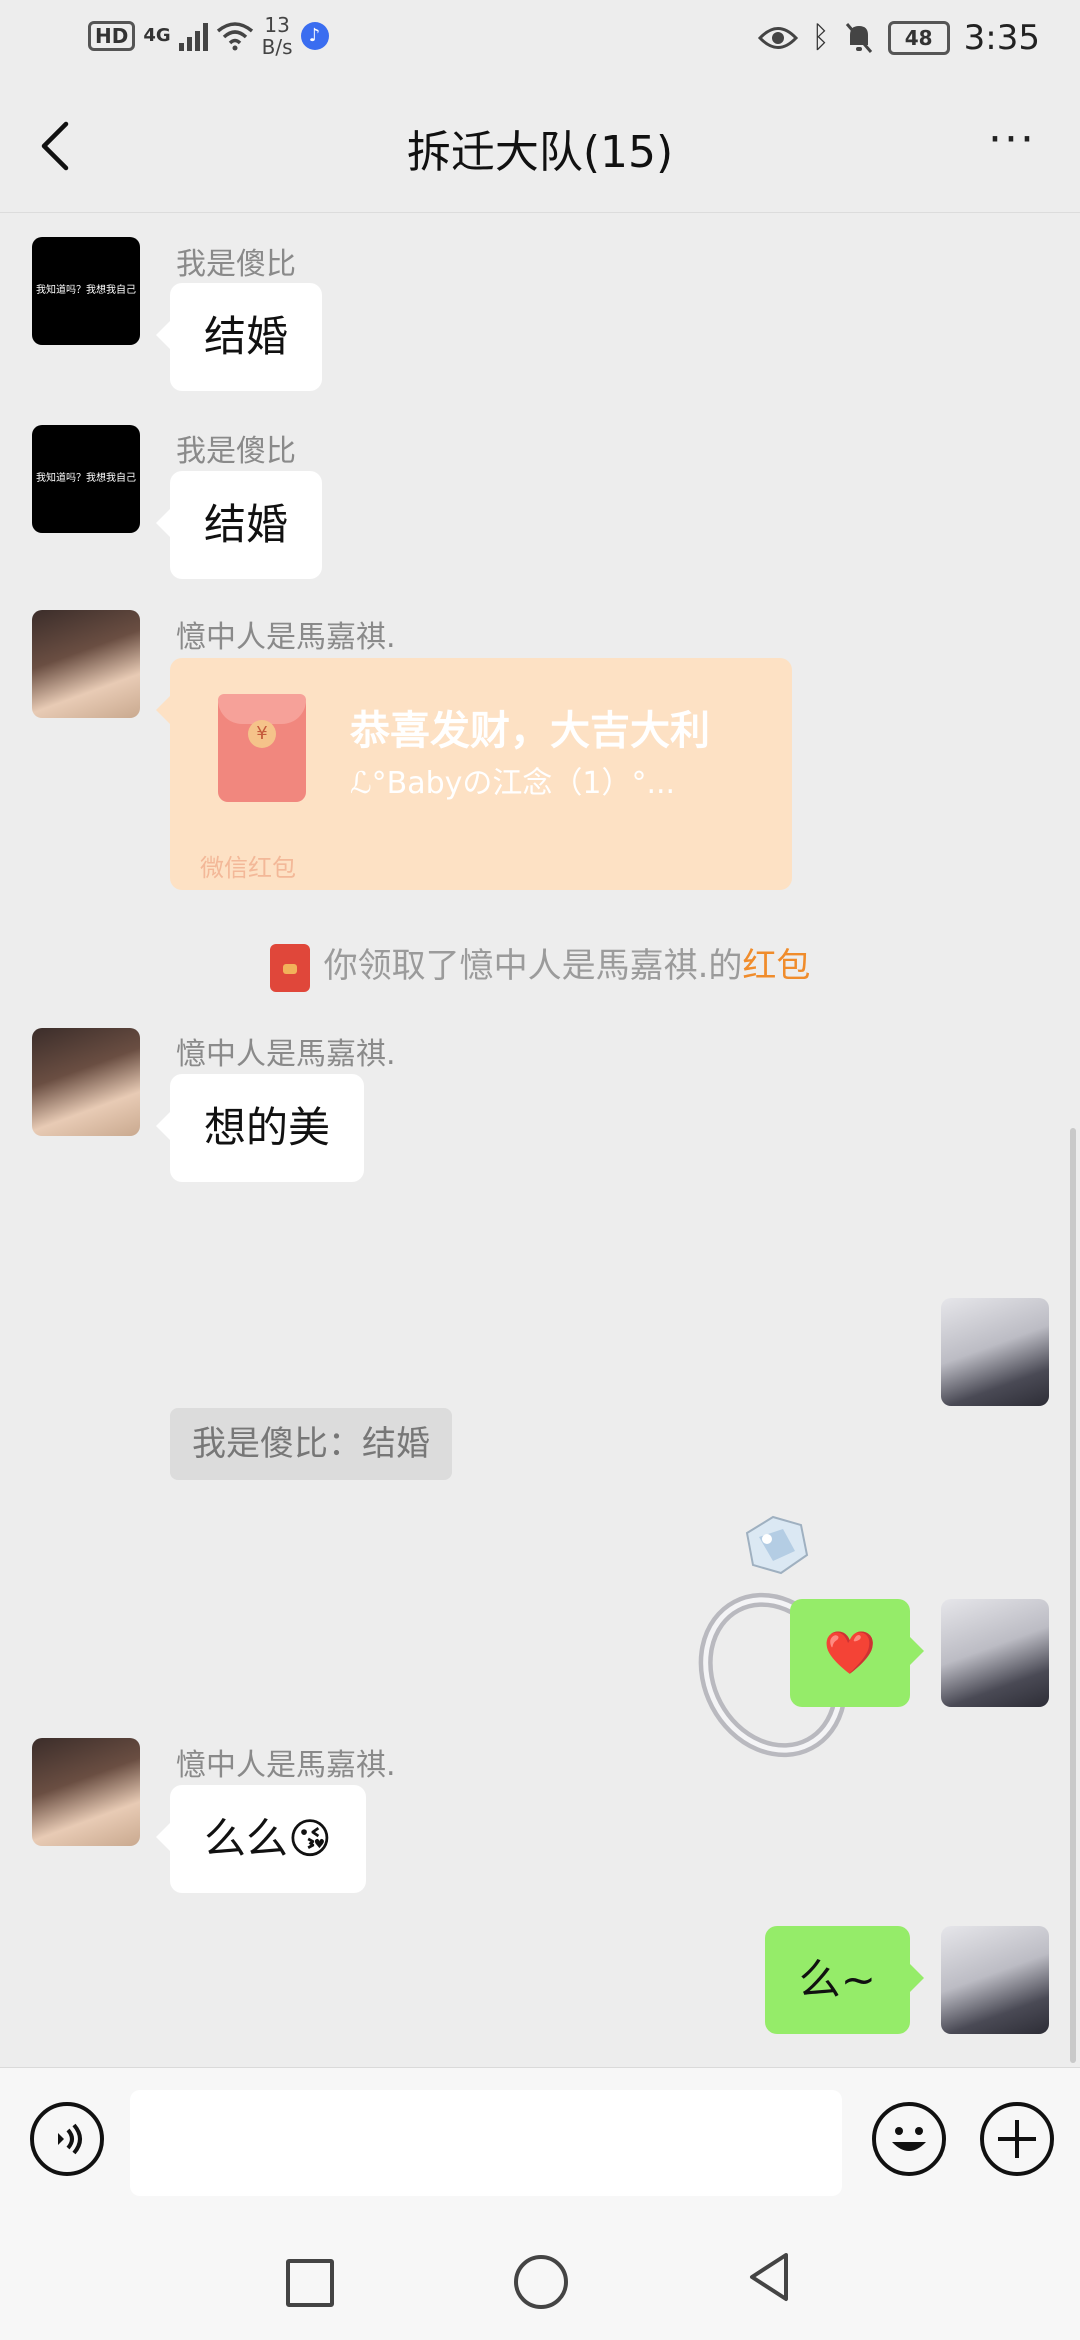 The image size is (1080, 2340). Describe the element at coordinates (234, 36) in the screenshot. I see `wifi-icon` at that location.